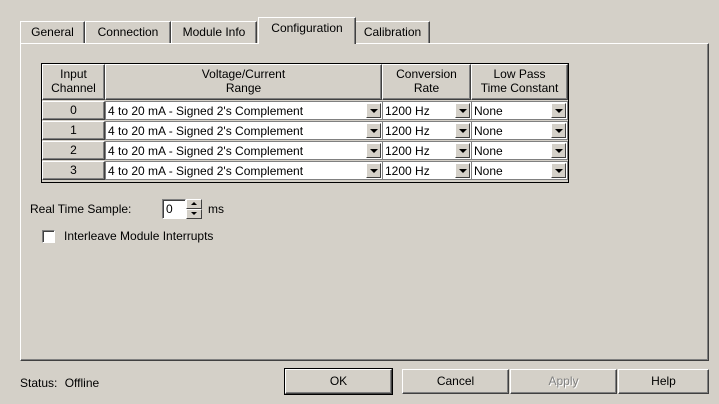 The image size is (719, 404). What do you see at coordinates (174, 209) in the screenshot?
I see `real-time-sample-input: 0` at bounding box center [174, 209].